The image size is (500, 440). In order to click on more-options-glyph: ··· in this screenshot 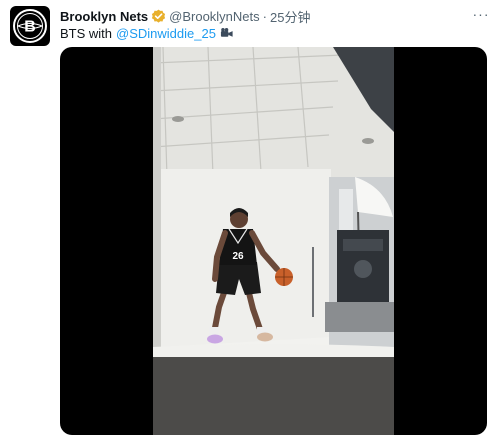, I will do `click(481, 14)`.